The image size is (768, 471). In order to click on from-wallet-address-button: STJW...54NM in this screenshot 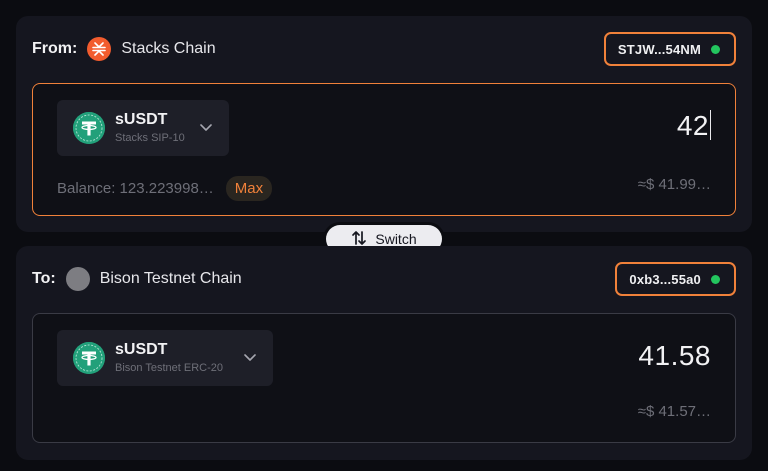, I will do `click(669, 49)`.